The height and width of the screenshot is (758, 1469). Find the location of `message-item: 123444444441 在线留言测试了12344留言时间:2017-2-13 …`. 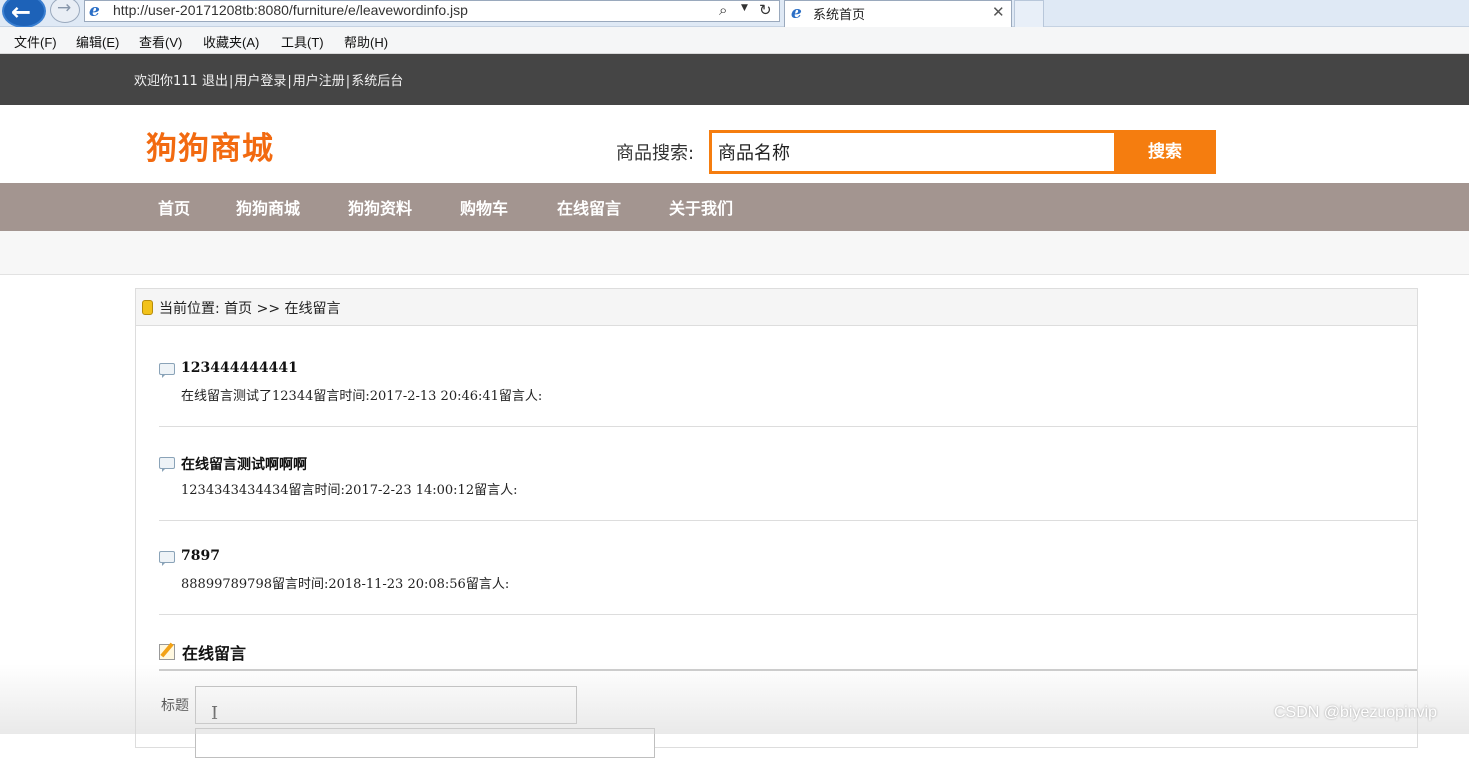

message-item: 123444444441 在线留言测试了12344留言时间:2017-2-13 … is located at coordinates (788, 393).